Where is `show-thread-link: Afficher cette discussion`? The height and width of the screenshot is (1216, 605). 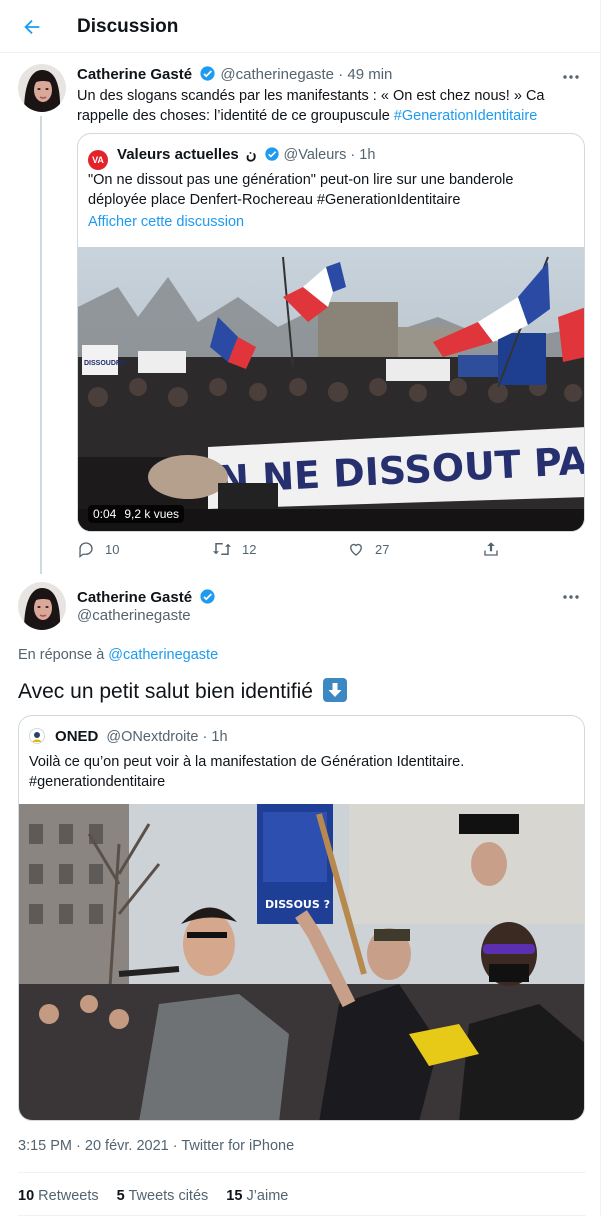
show-thread-link: Afficher cette discussion is located at coordinates (166, 222).